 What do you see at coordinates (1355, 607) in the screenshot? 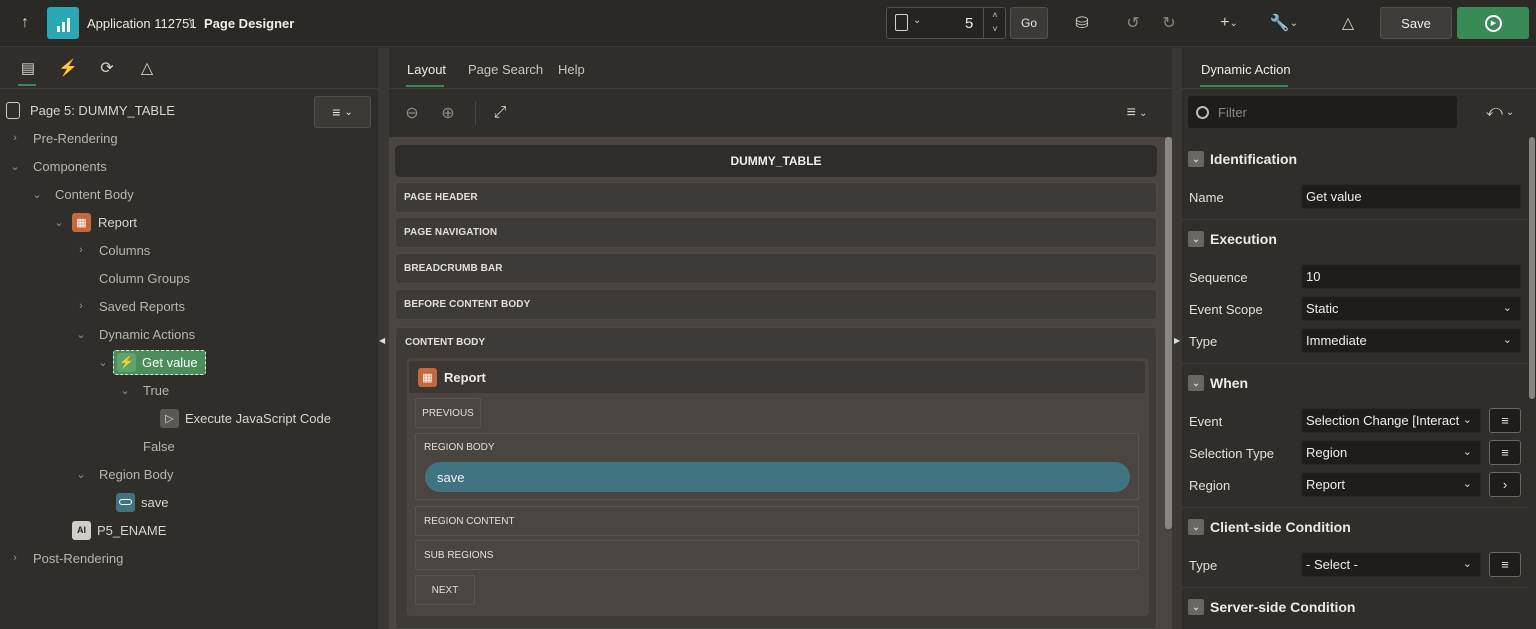
I see `section-server-side-condition: ⌄ Server-side Condition` at bounding box center [1355, 607].